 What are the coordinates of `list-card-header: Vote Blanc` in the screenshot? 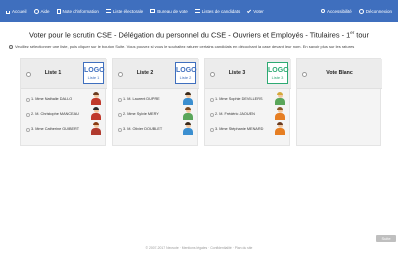 It's located at (339, 74).